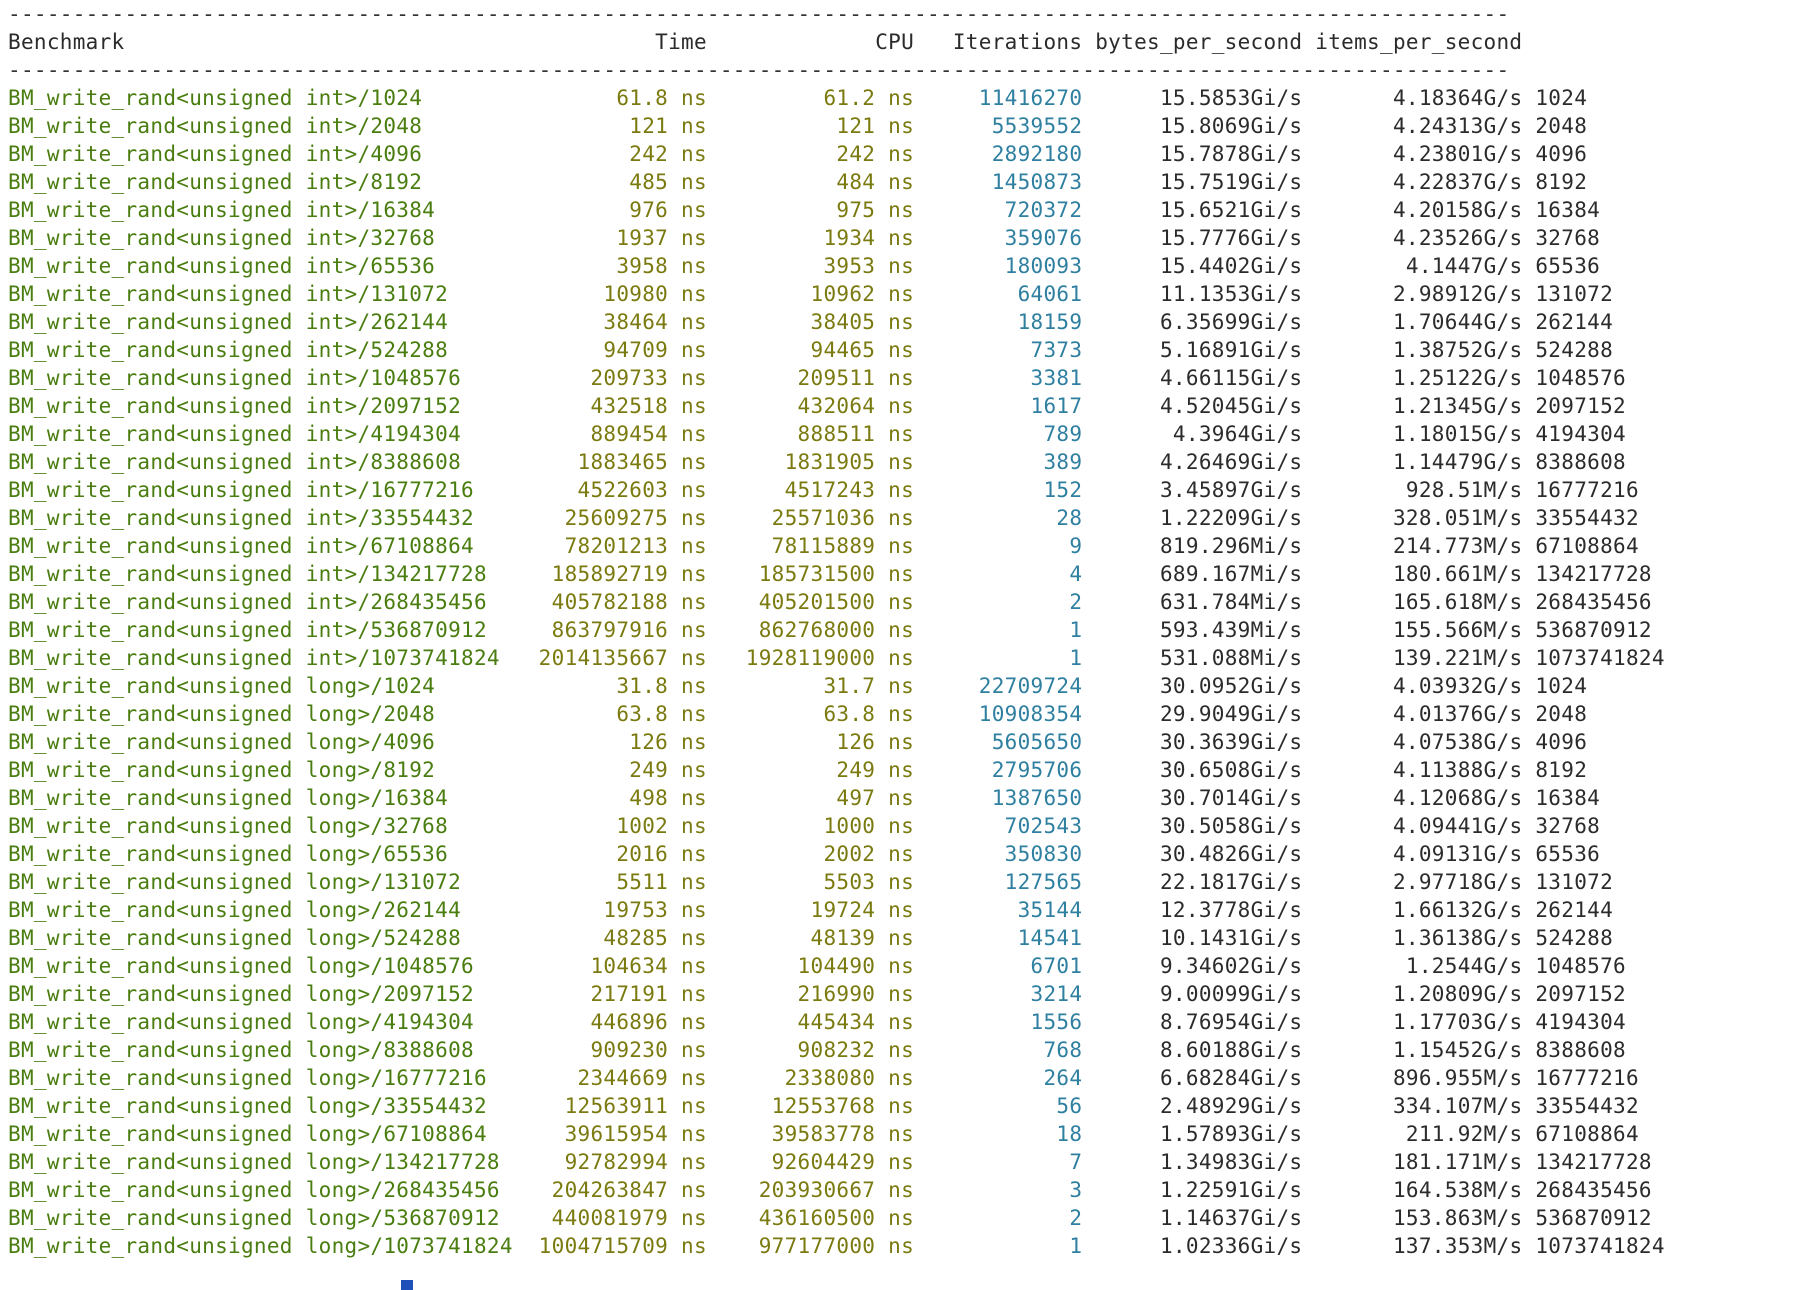 Image resolution: width=1800 pixels, height=1290 pixels. Describe the element at coordinates (1192, 1190) in the screenshot. I see `bytes-per-second-value: 1.22591Gi/s` at that location.